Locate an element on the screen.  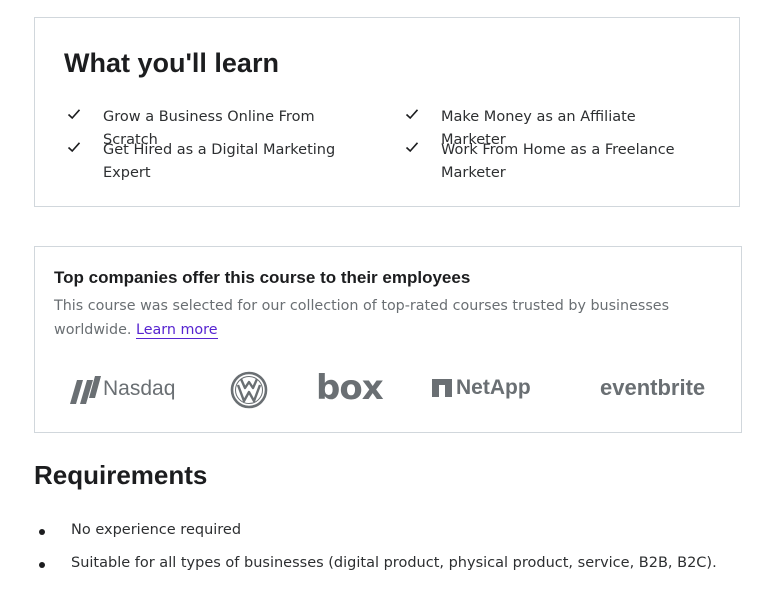
volkswagen-logo is located at coordinates (249, 390).